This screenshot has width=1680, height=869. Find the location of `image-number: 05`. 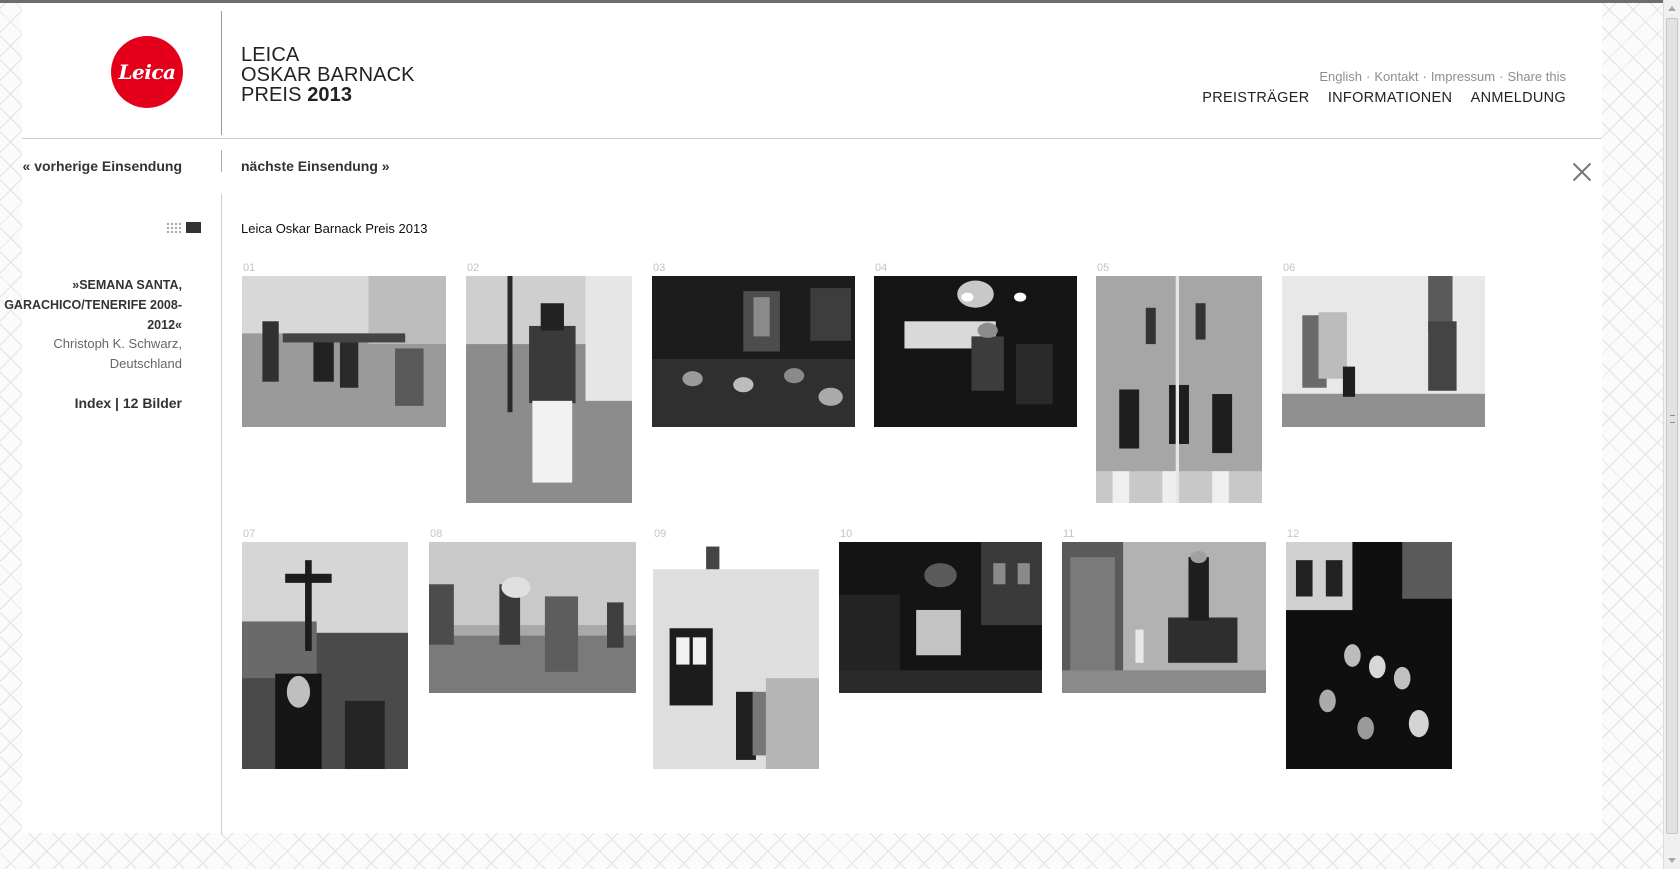

image-number: 05 is located at coordinates (1103, 268).